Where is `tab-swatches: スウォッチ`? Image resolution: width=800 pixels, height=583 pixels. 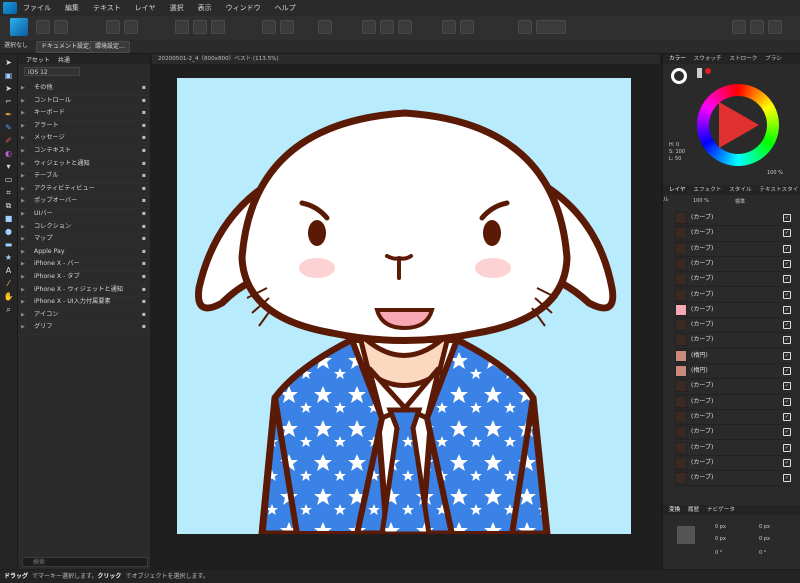
tab-swatches: スウォッチ is located at coordinates (708, 59).